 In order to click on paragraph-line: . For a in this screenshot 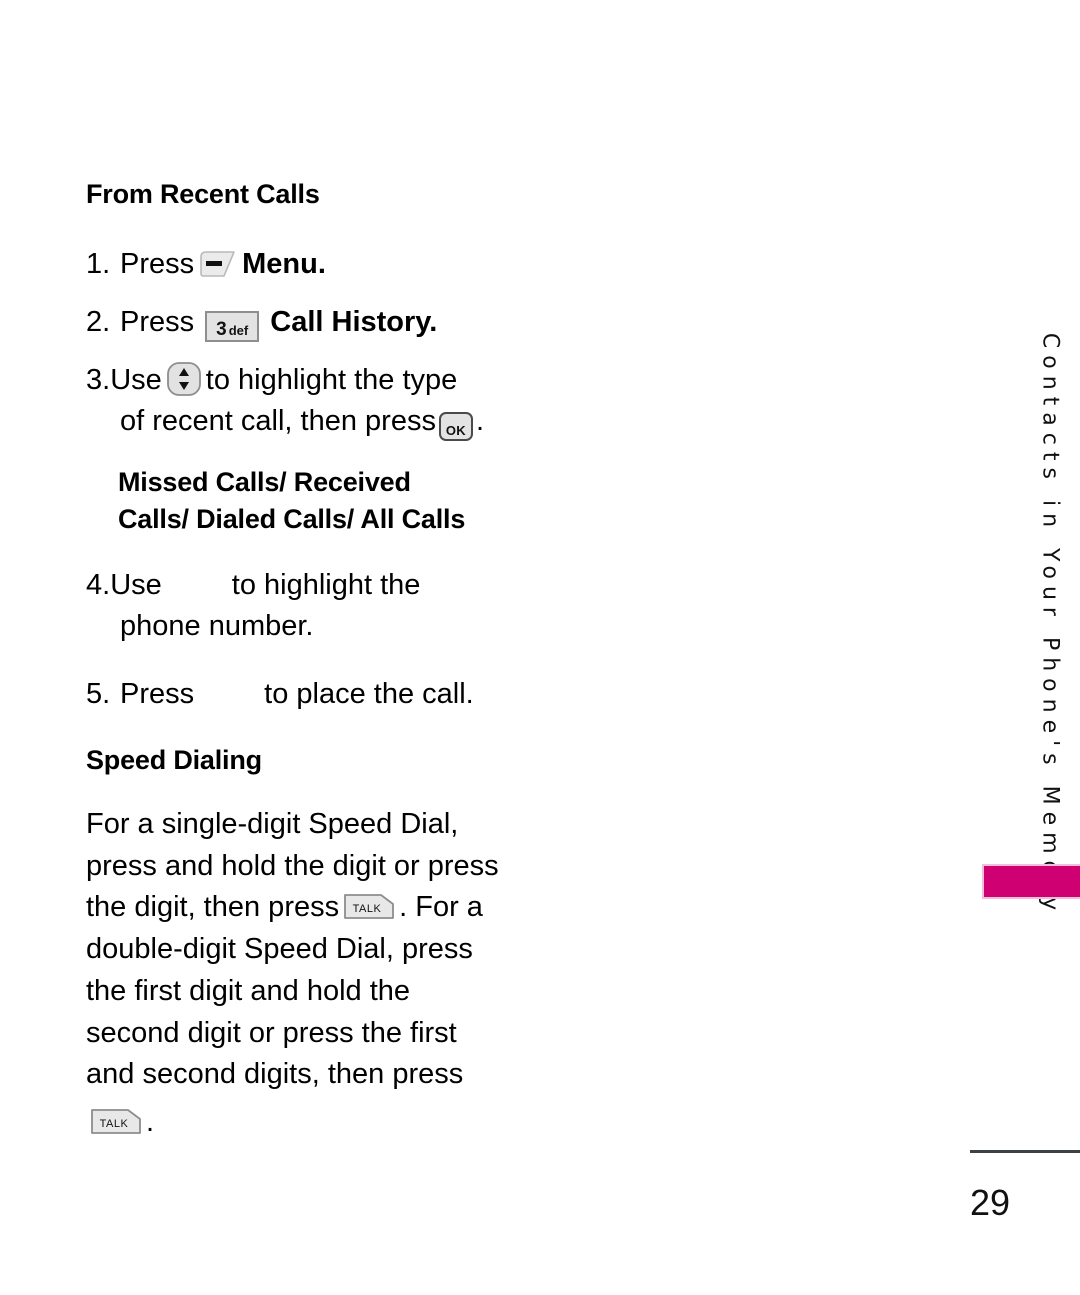, I will do `click(441, 907)`.